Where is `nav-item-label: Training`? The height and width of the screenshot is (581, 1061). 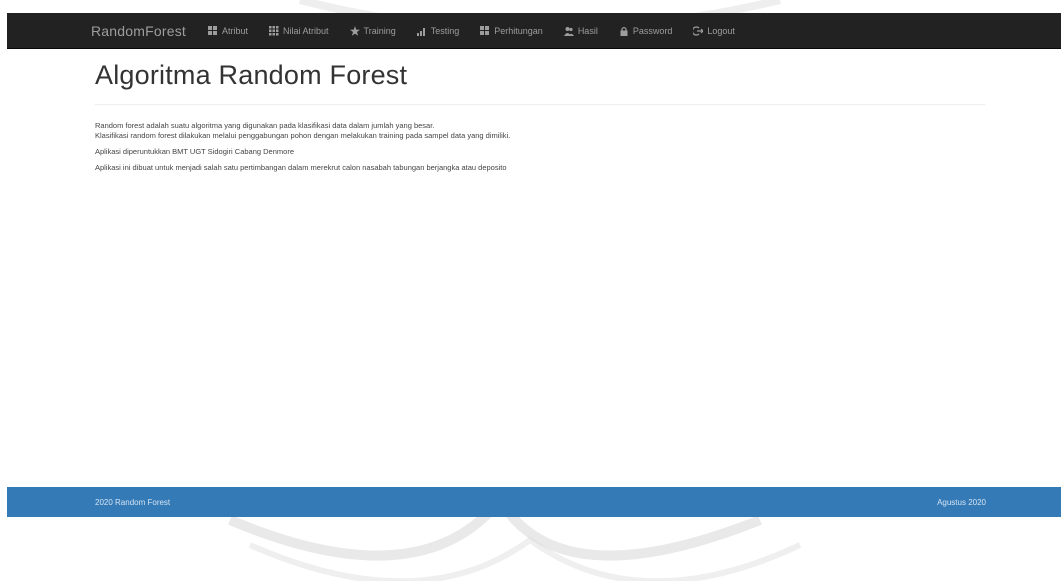
nav-item-label: Training is located at coordinates (379, 30).